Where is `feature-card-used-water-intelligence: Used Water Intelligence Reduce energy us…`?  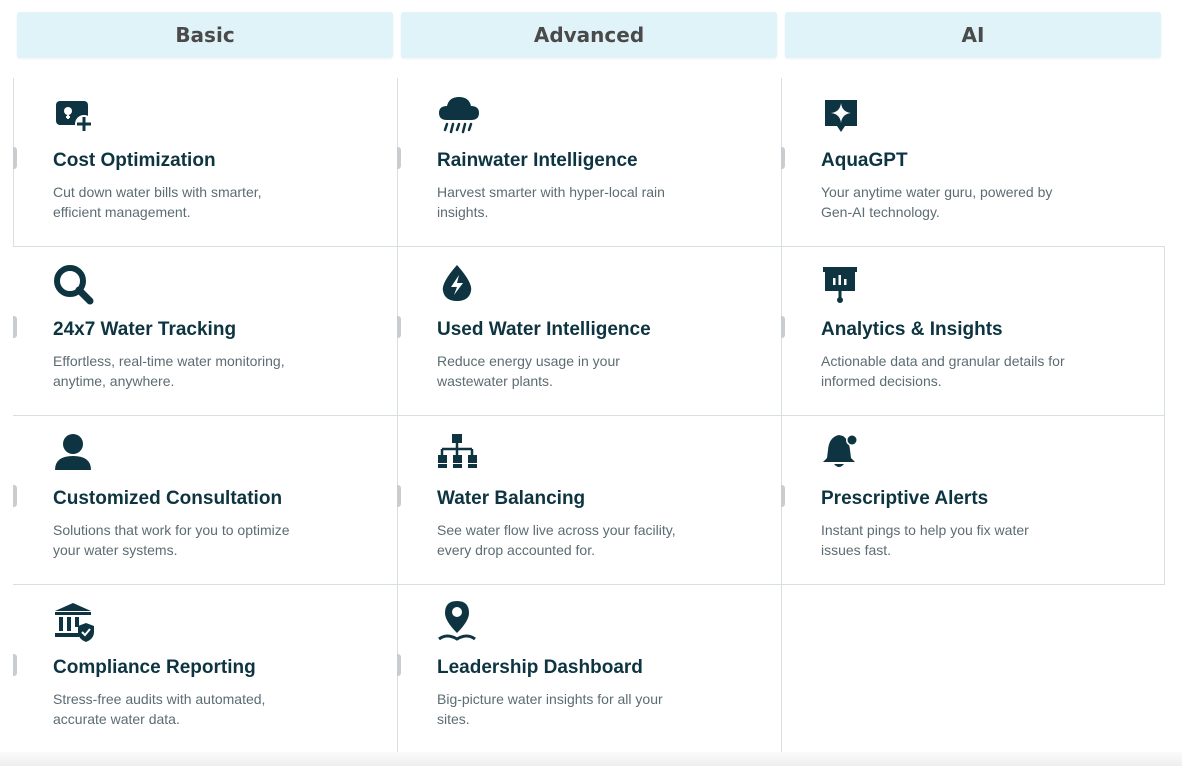
feature-card-used-water-intelligence: Used Water Intelligence Reduce energy us… is located at coordinates (589, 331).